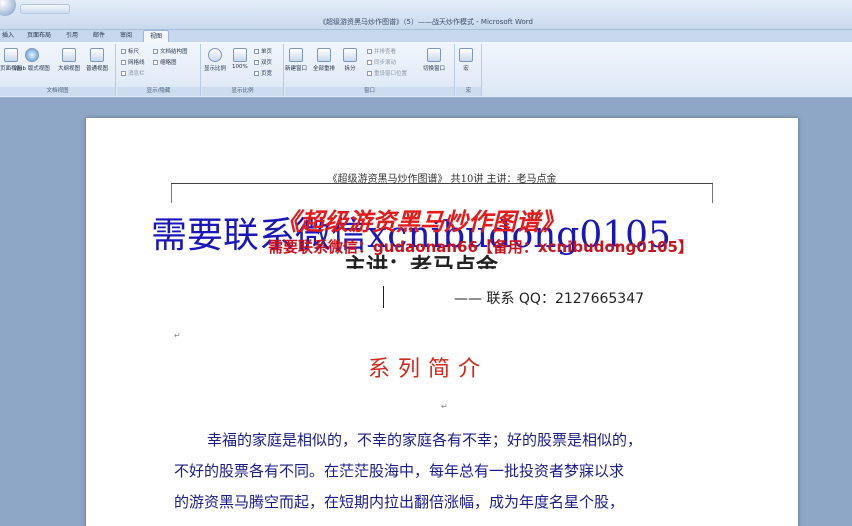  Describe the element at coordinates (296, 55) in the screenshot. I see `new-window-icon` at that location.